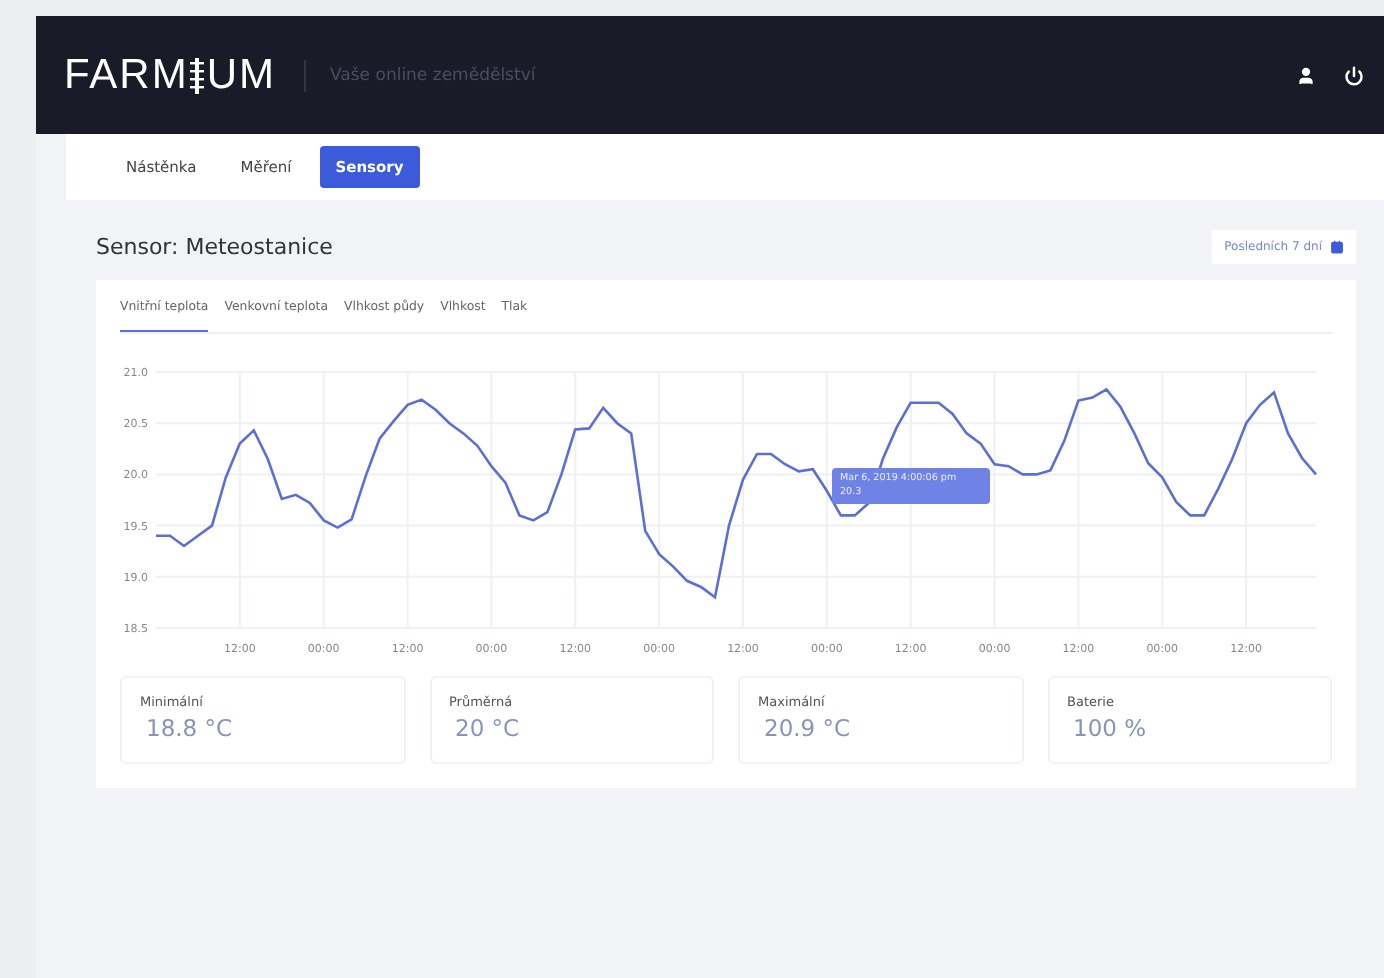 This screenshot has width=1384, height=978. I want to click on stat-value: 18.8 °C, so click(189, 728).